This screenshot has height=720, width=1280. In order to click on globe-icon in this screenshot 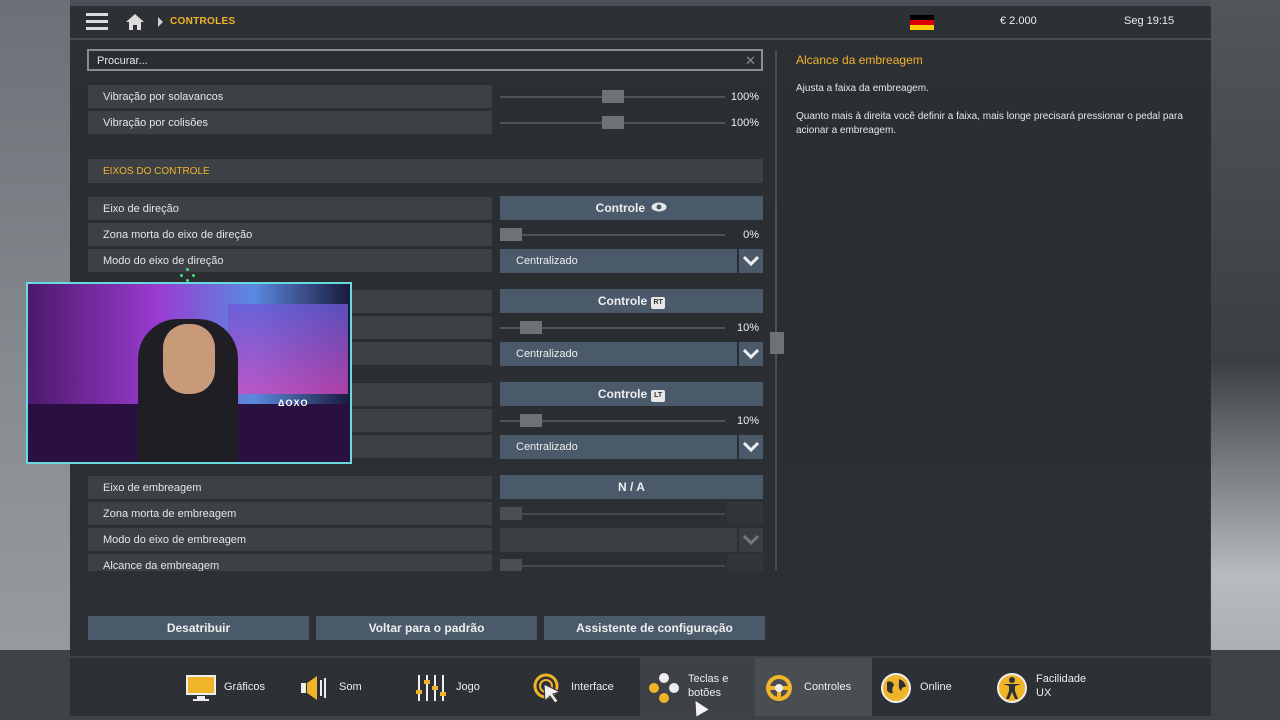, I will do `click(896, 688)`.